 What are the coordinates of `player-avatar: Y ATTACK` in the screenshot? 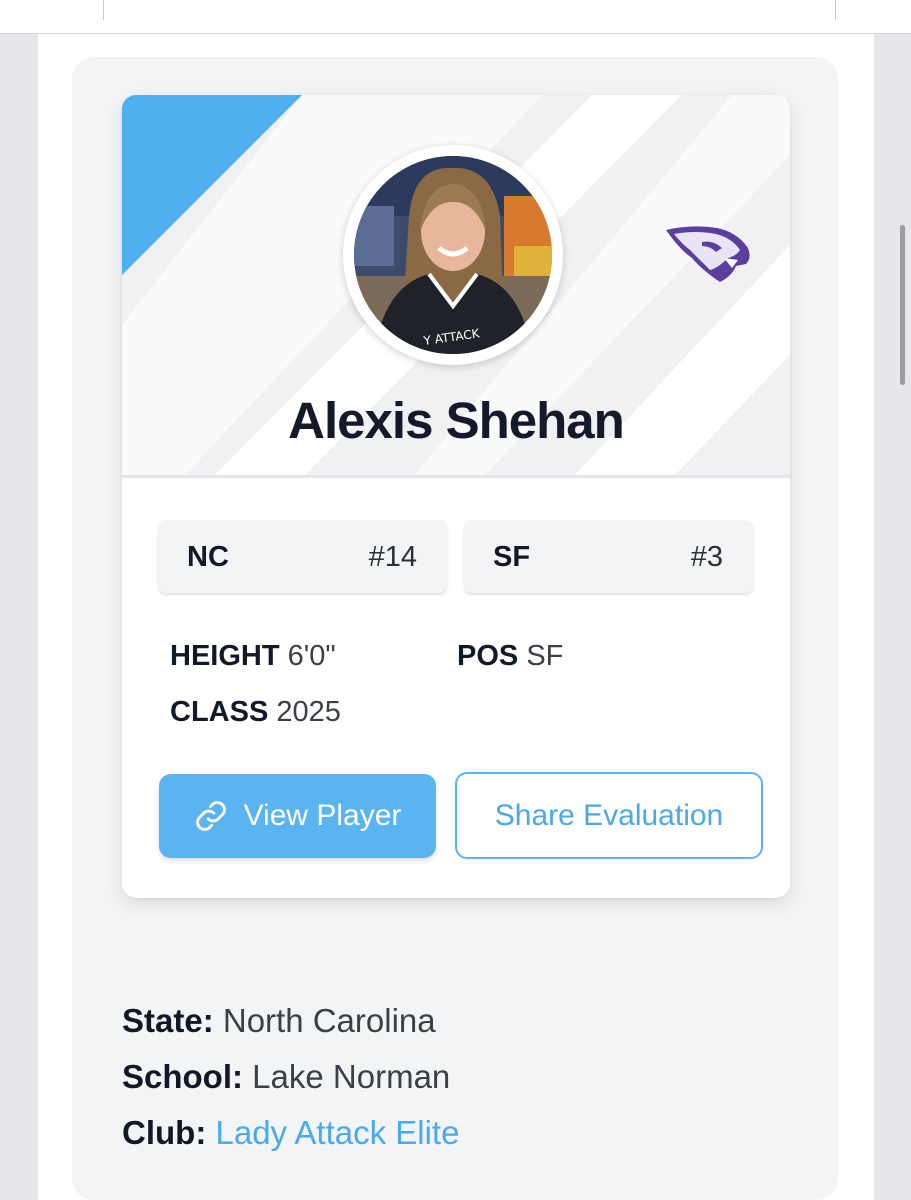 It's located at (453, 255).